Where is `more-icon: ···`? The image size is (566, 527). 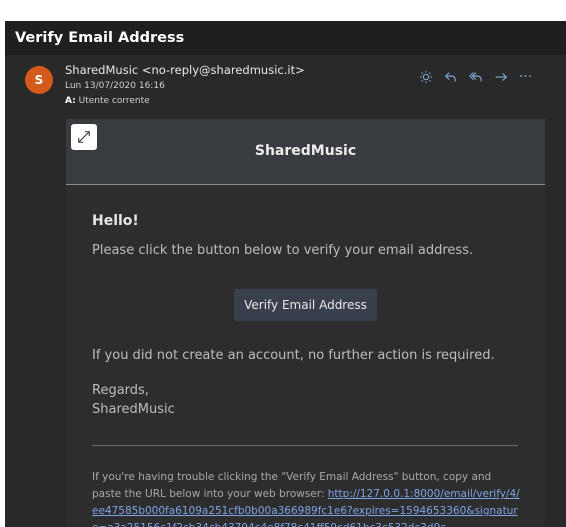
more-icon: ··· is located at coordinates (525, 77).